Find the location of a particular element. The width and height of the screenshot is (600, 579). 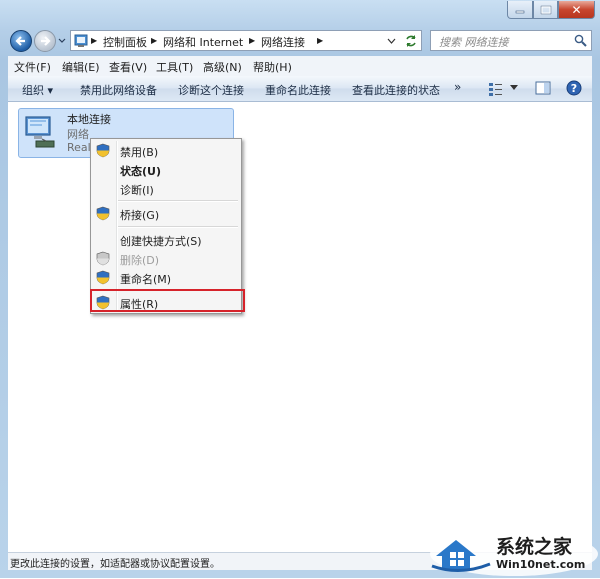

menu-help: 帮助(H) is located at coordinates (272, 67).